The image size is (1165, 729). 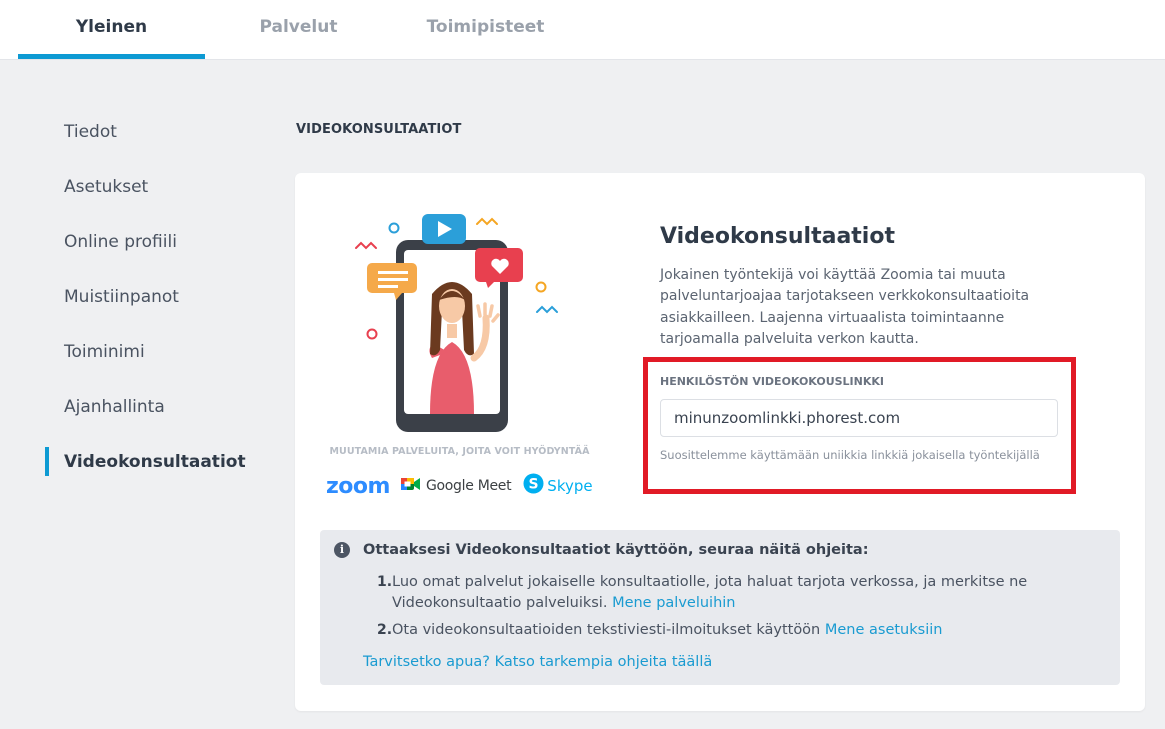 What do you see at coordinates (111, 56) in the screenshot?
I see `active-tab-indicator` at bounding box center [111, 56].